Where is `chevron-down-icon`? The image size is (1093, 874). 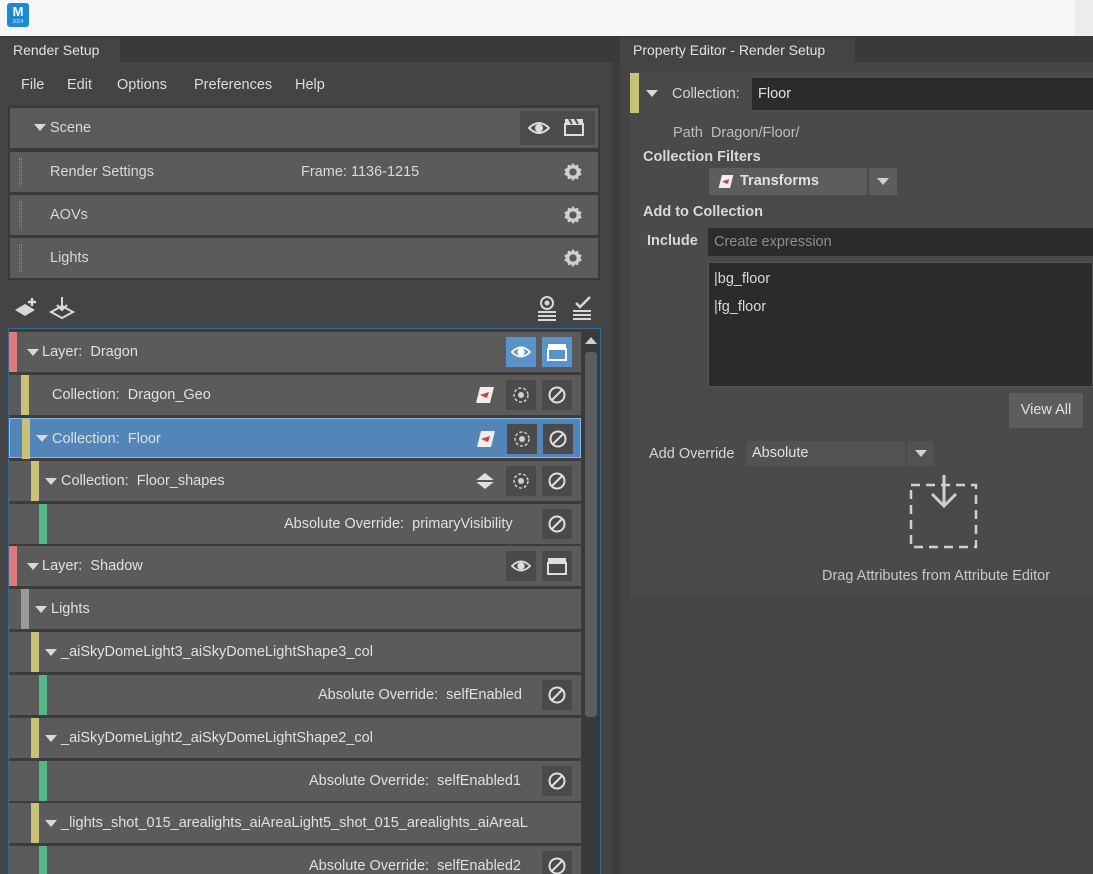
chevron-down-icon is located at coordinates (920, 453).